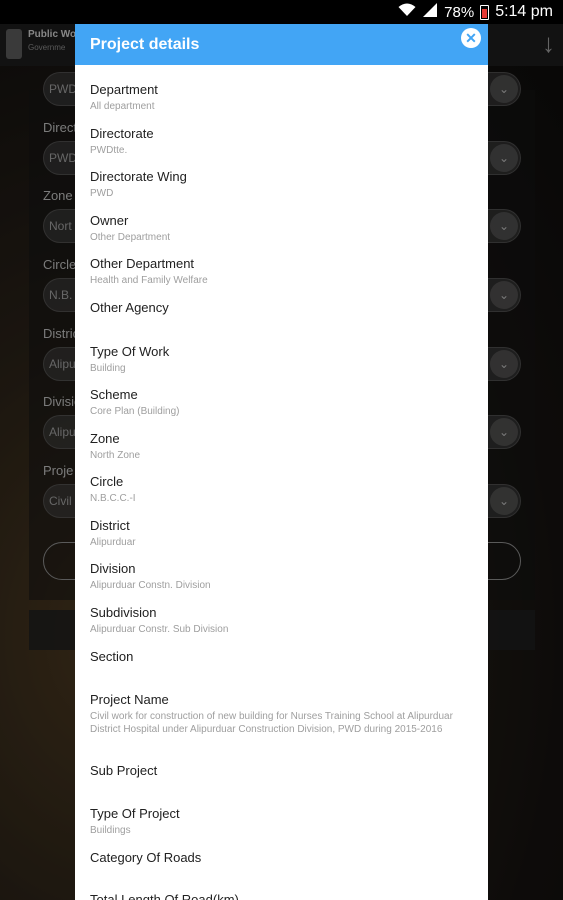 This screenshot has width=563, height=900. I want to click on detail-label: Project Name, so click(129, 699).